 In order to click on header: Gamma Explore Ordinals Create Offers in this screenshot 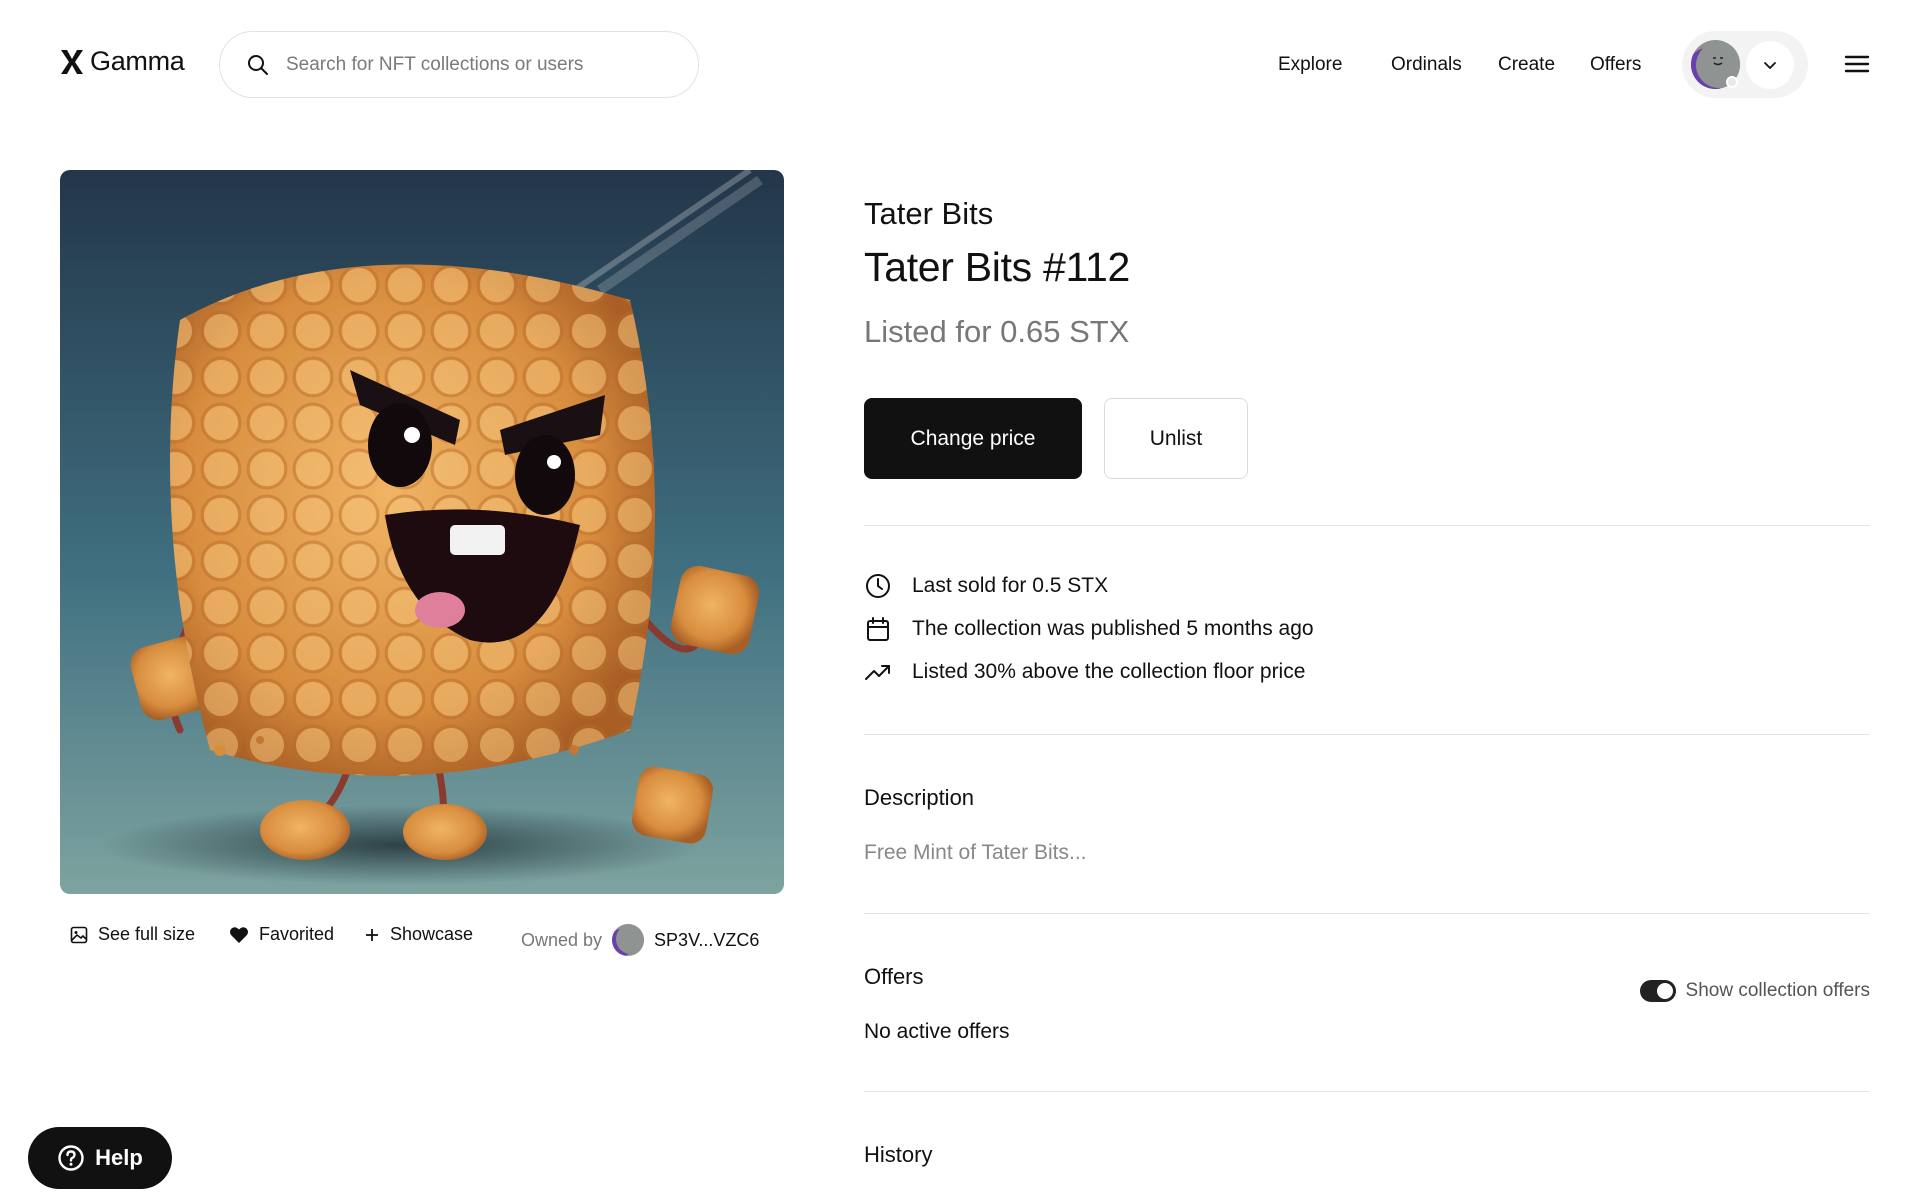, I will do `click(960, 64)`.